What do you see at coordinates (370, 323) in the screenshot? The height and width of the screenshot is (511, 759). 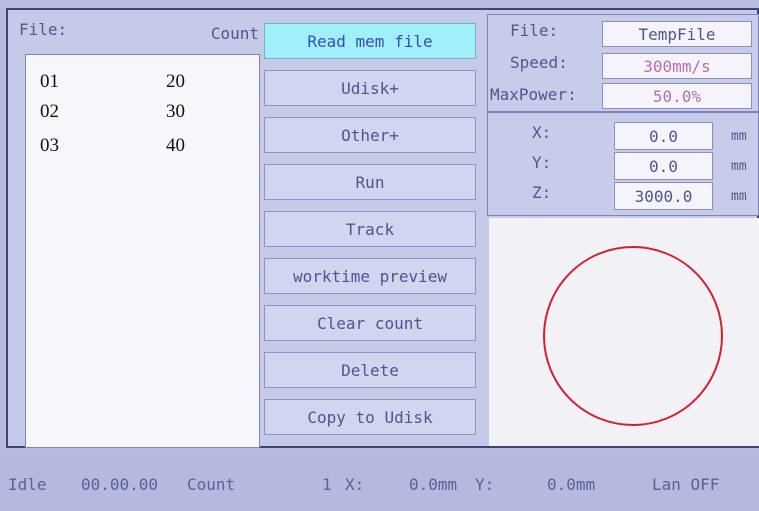 I see `clear-count-button: Clear count` at bounding box center [370, 323].